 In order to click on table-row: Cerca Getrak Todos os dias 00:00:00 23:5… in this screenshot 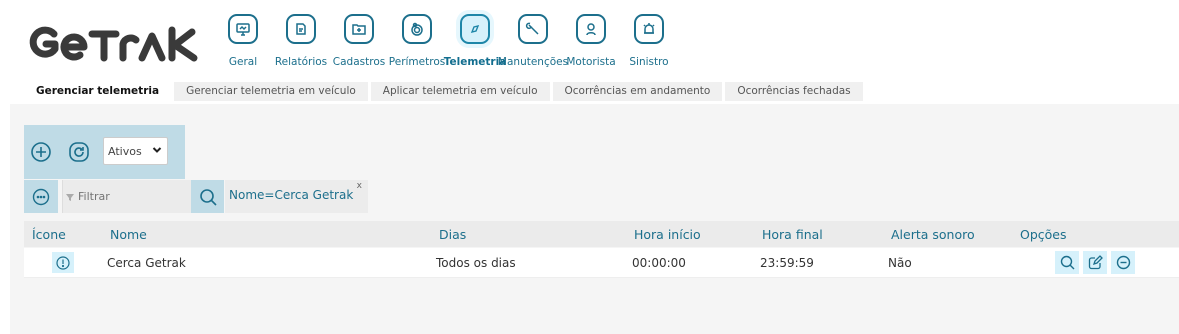, I will do `click(601, 263)`.